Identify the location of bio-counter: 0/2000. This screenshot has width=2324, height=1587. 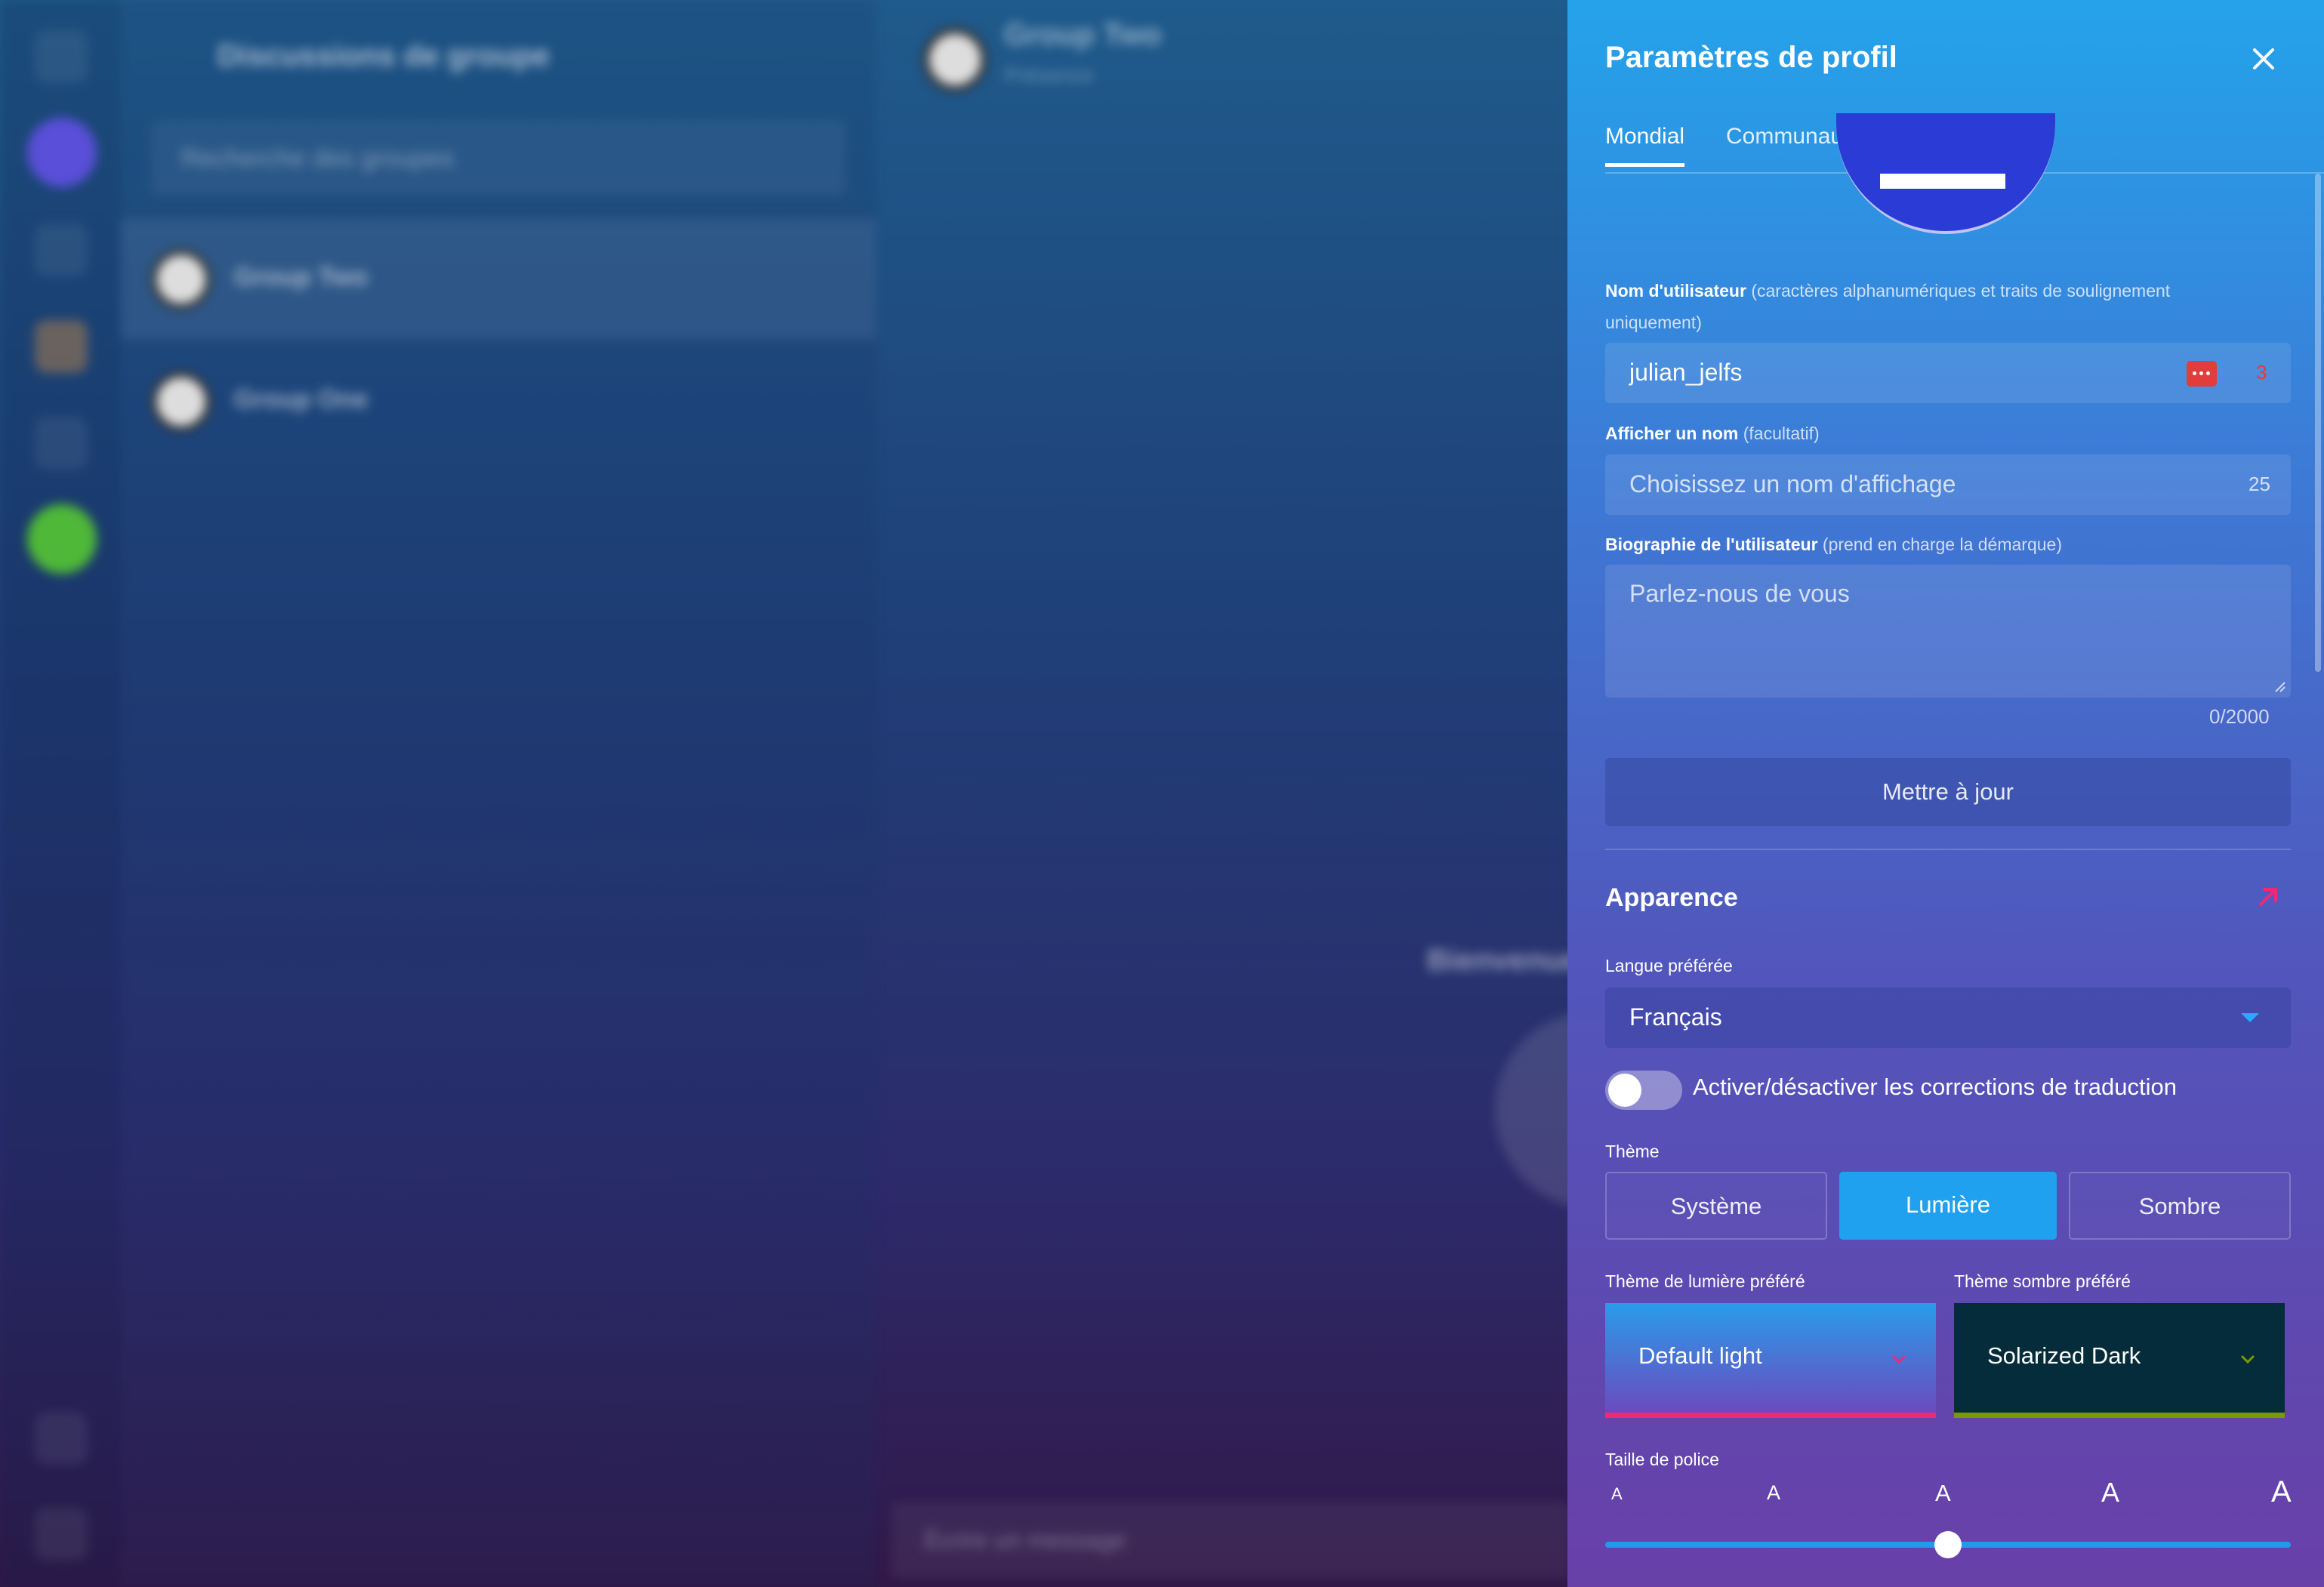
(2239, 716).